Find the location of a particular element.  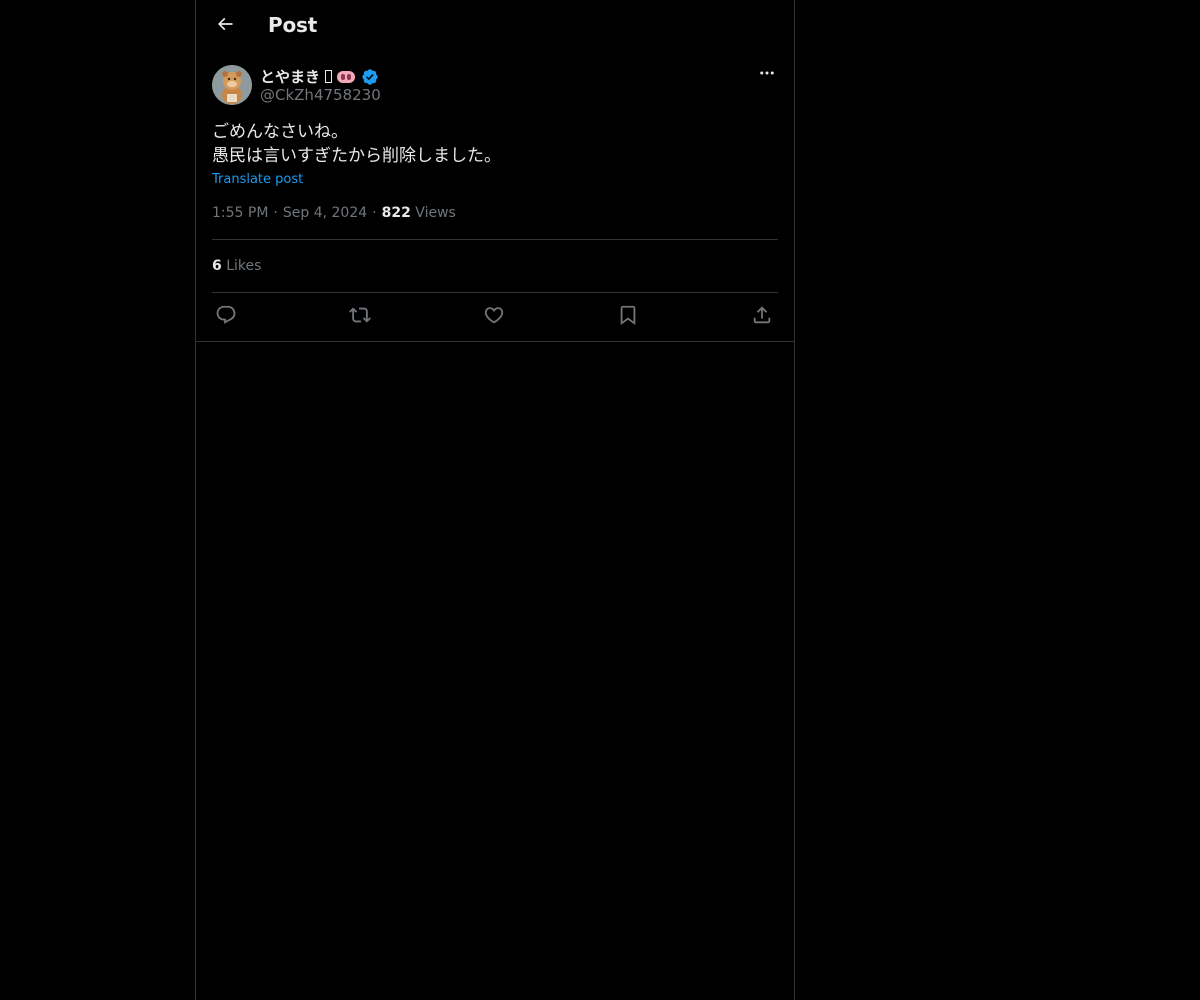

display-name: とやまき is located at coordinates (290, 77).